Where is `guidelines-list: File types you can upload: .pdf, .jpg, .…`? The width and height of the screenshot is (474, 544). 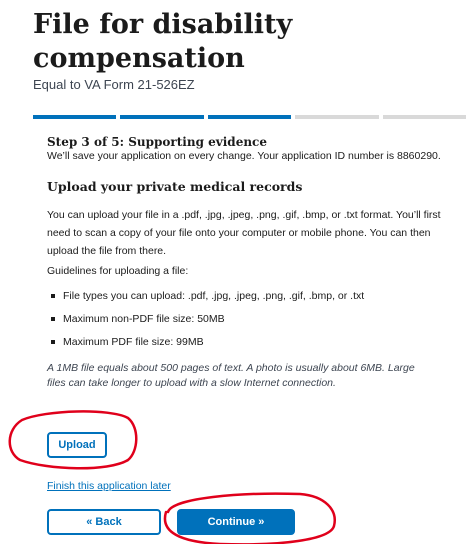
guidelines-list: File types you can upload: .pdf, .jpg, .… is located at coordinates (205, 324).